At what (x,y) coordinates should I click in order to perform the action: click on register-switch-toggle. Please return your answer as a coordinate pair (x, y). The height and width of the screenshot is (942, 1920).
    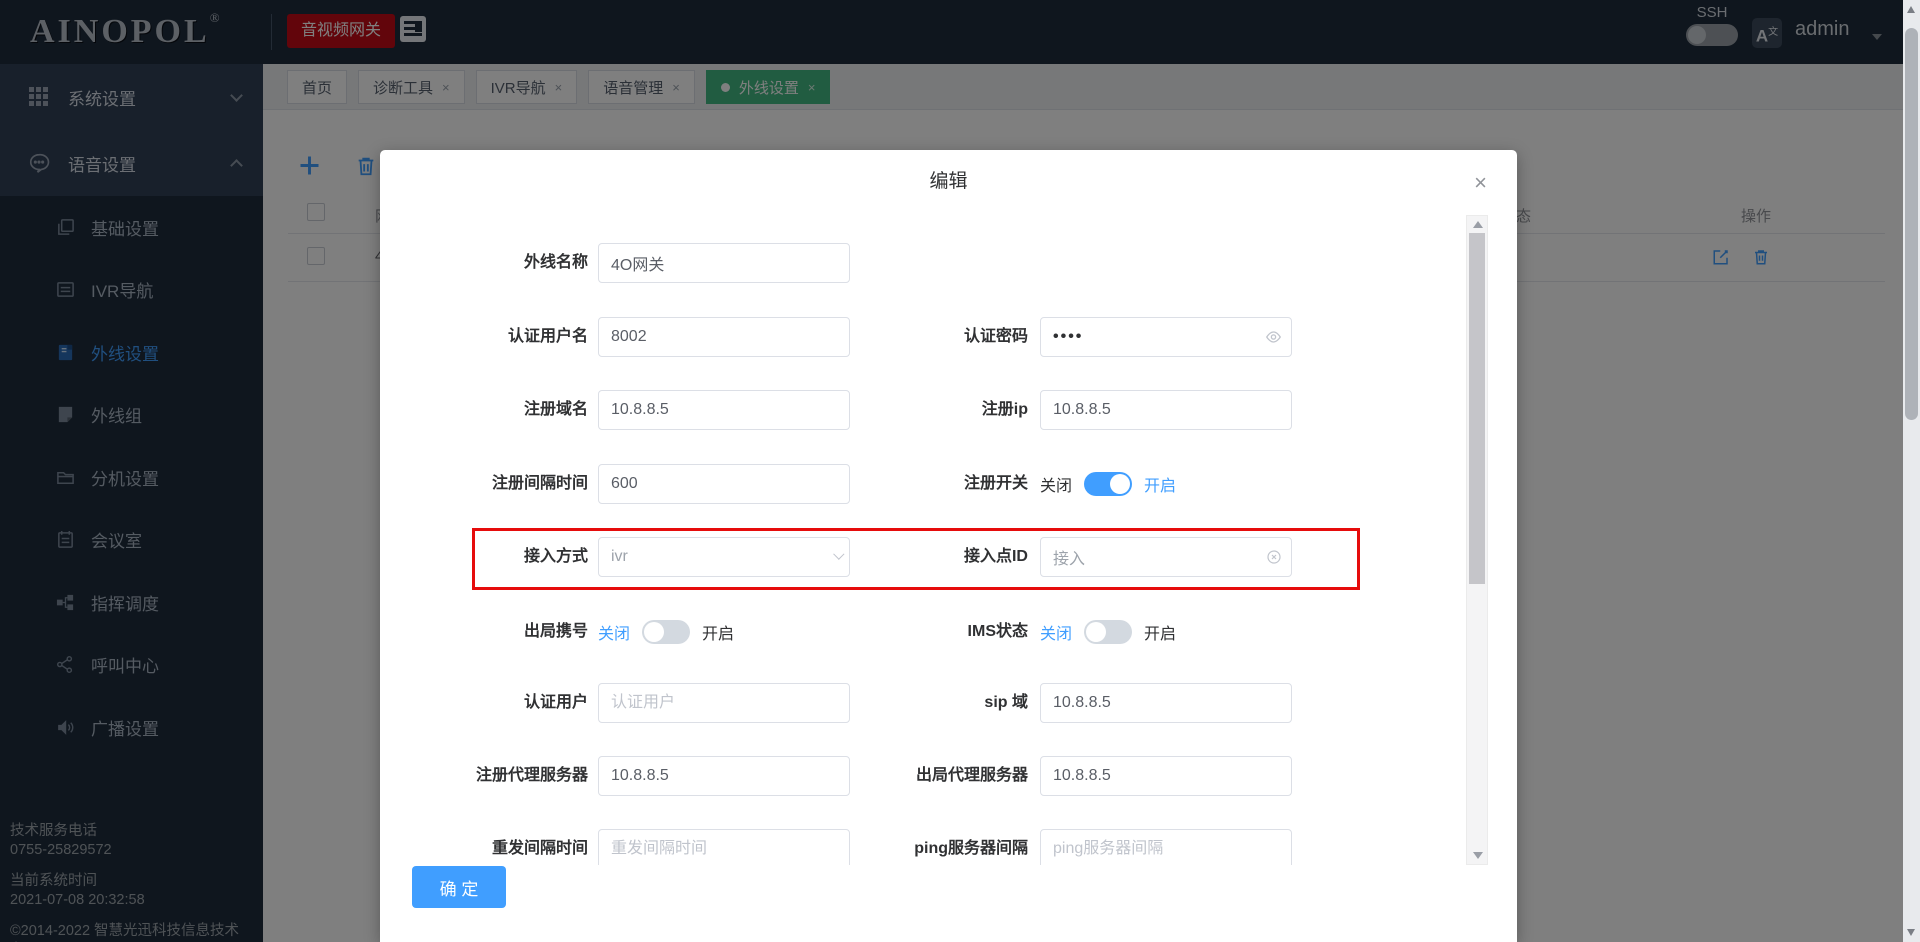
    Looking at the image, I should click on (1108, 484).